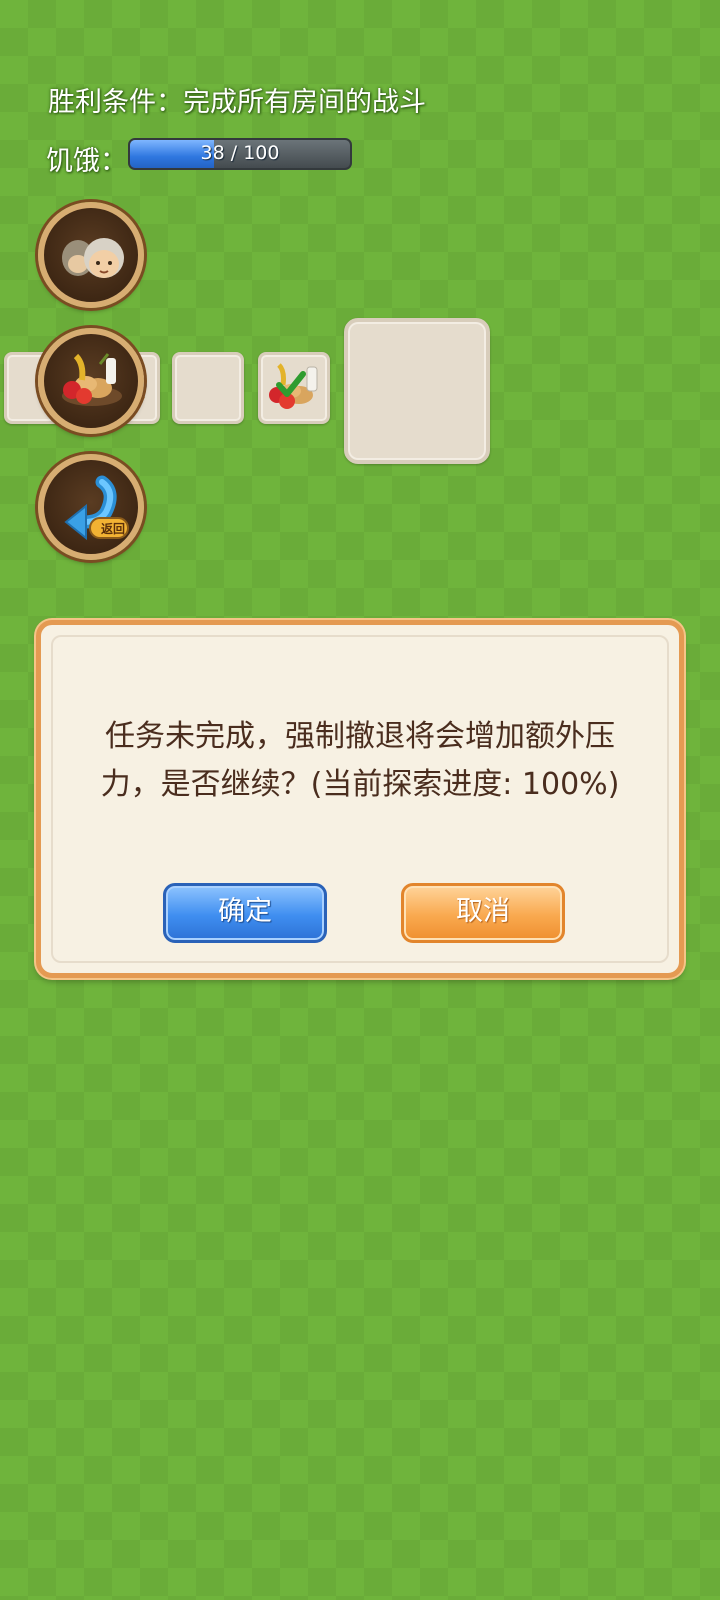 This screenshot has height=1600, width=720. Describe the element at coordinates (86, 161) in the screenshot. I see `hunger-label: 饥饿：` at that location.